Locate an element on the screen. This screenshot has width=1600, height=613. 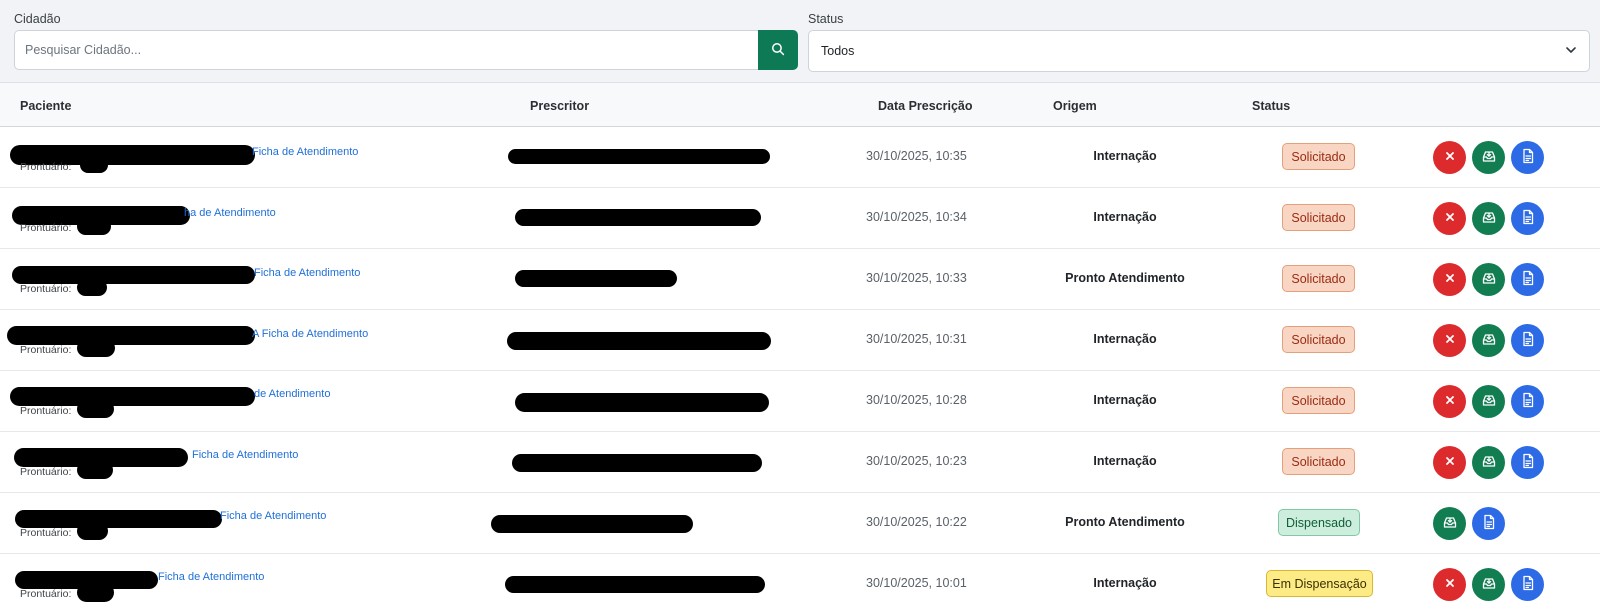
prescription-date: 30/10/2025, 10:28 is located at coordinates (916, 400).